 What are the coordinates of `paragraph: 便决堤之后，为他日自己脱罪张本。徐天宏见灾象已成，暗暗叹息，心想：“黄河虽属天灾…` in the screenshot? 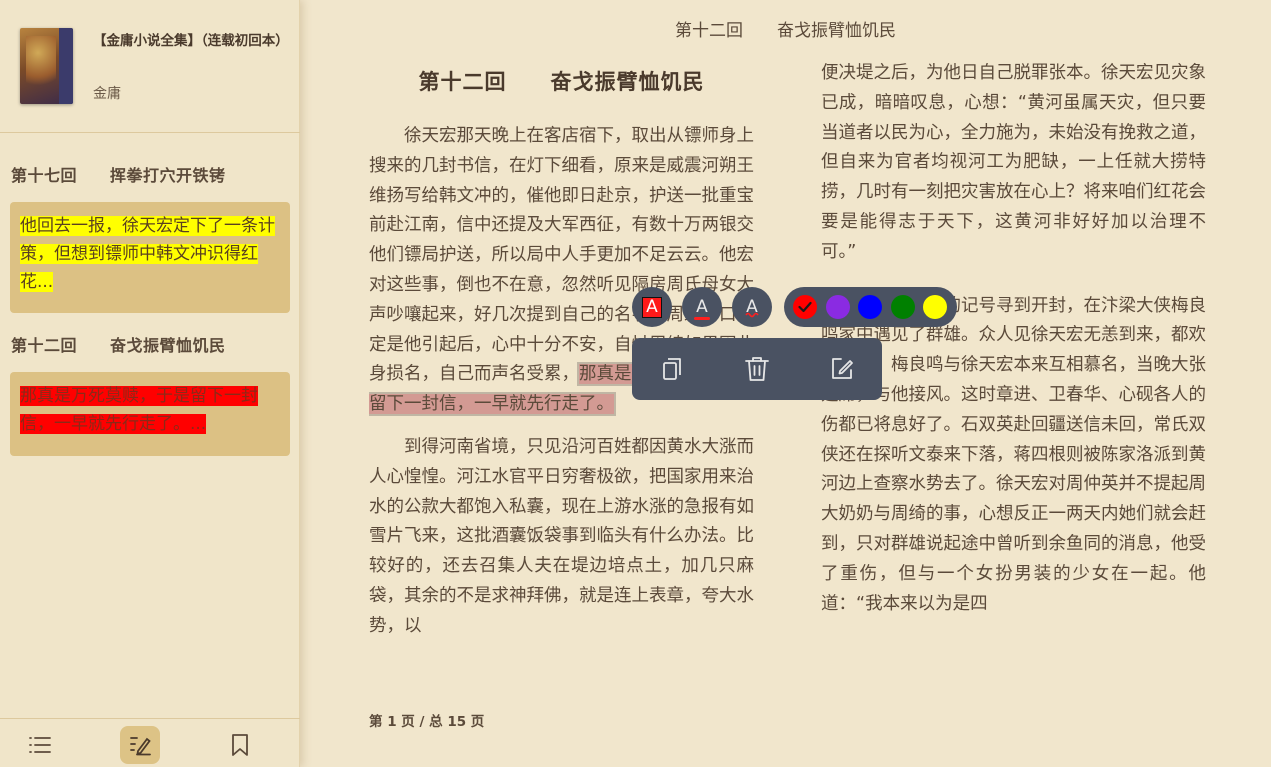 It's located at (1013, 163).